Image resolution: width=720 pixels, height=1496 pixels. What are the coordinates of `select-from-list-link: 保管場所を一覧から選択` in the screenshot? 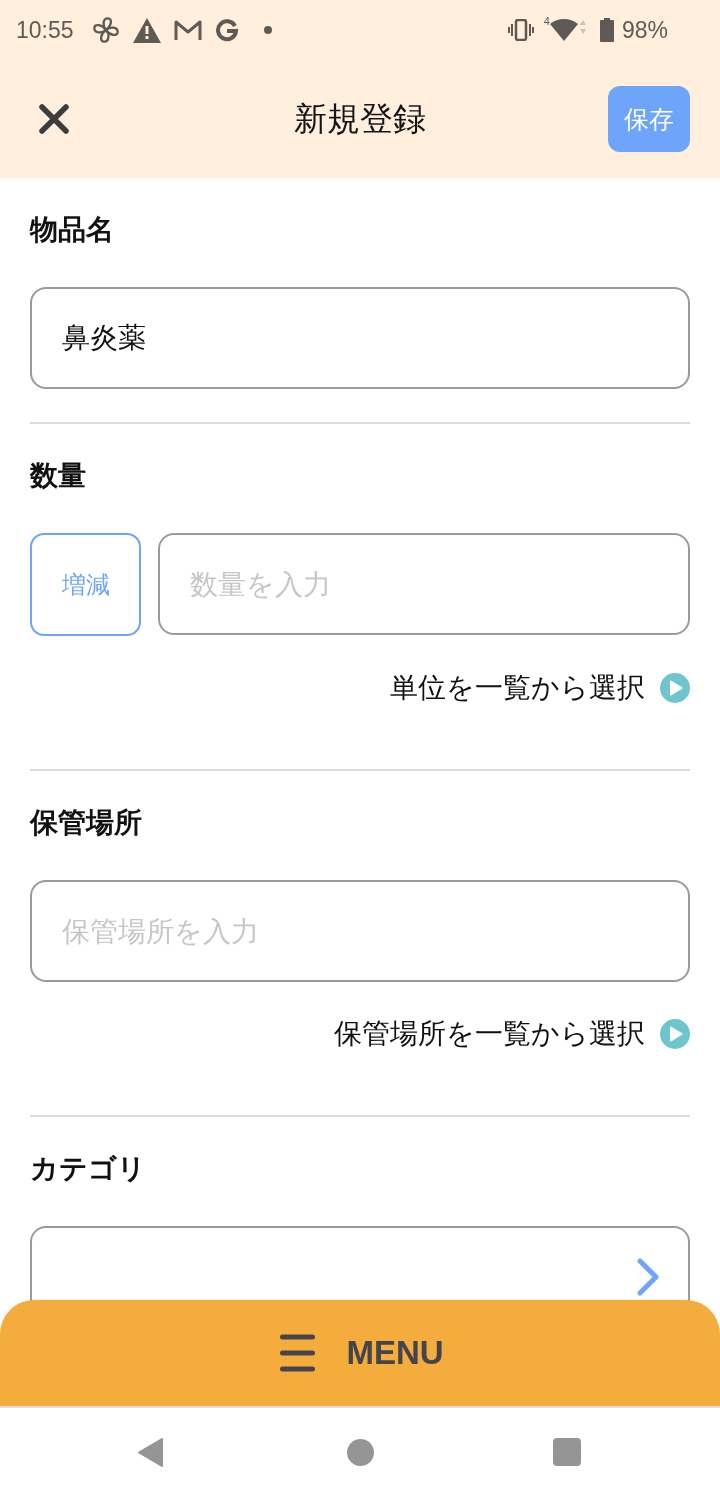 It's located at (512, 1034).